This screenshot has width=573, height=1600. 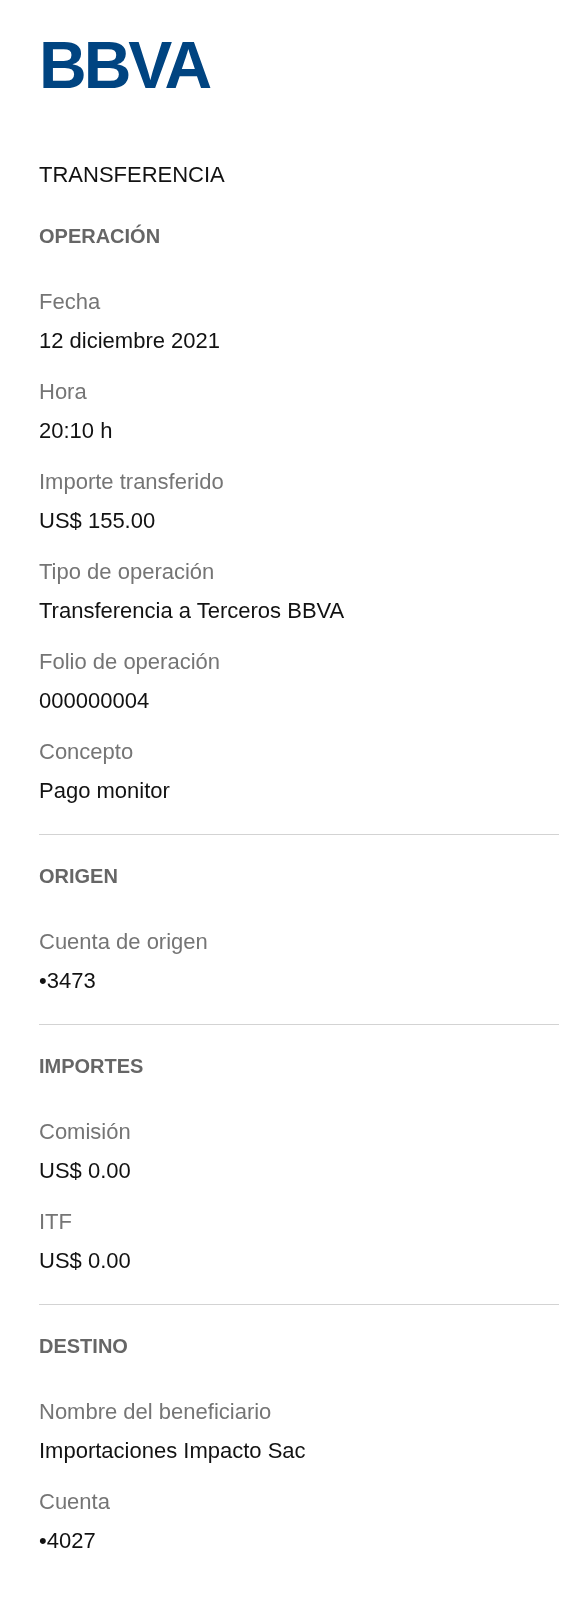 What do you see at coordinates (104, 791) in the screenshot?
I see `field-value: Pago monitor` at bounding box center [104, 791].